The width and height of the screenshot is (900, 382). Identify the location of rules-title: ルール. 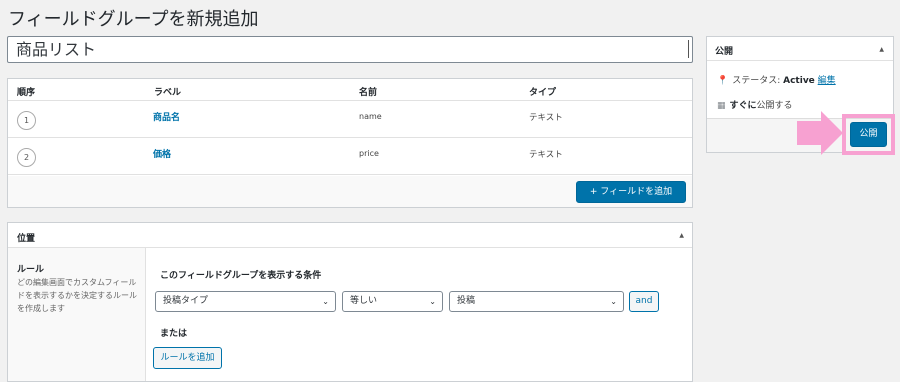
(31, 270).